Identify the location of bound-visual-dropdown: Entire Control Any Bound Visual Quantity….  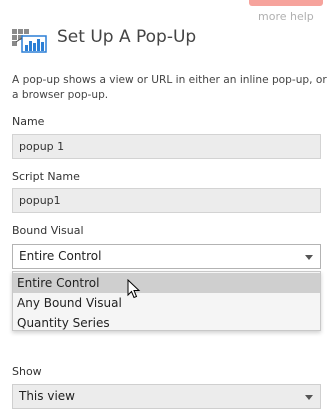
(166, 301).